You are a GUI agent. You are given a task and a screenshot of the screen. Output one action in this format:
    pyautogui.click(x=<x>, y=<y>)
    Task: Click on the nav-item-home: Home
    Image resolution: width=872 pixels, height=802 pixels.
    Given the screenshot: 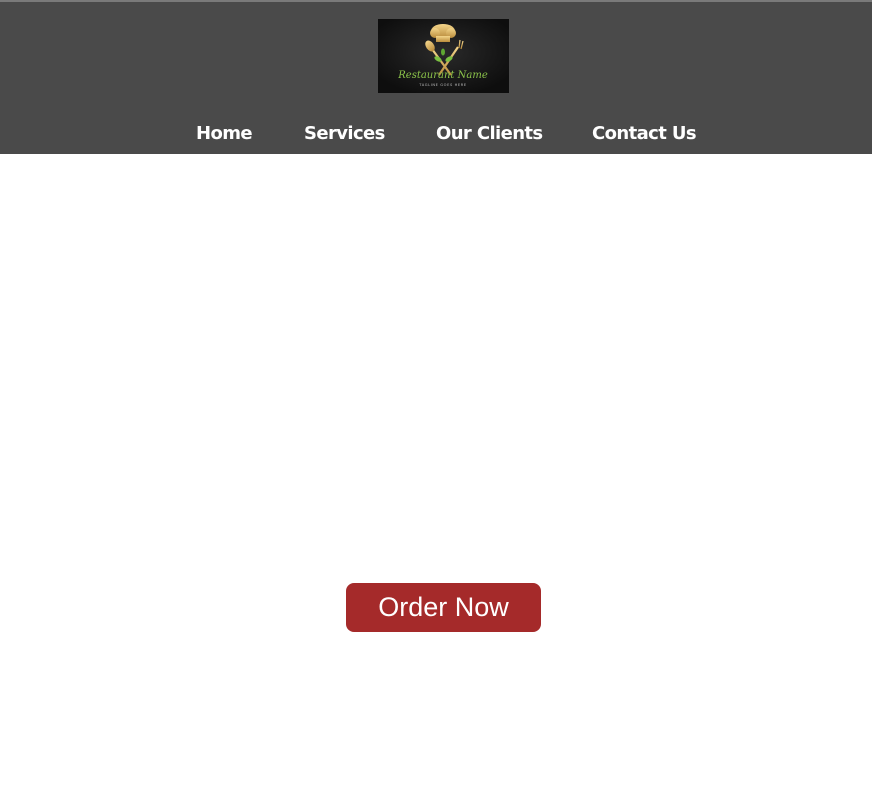 What is the action you would take?
    pyautogui.click(x=224, y=134)
    